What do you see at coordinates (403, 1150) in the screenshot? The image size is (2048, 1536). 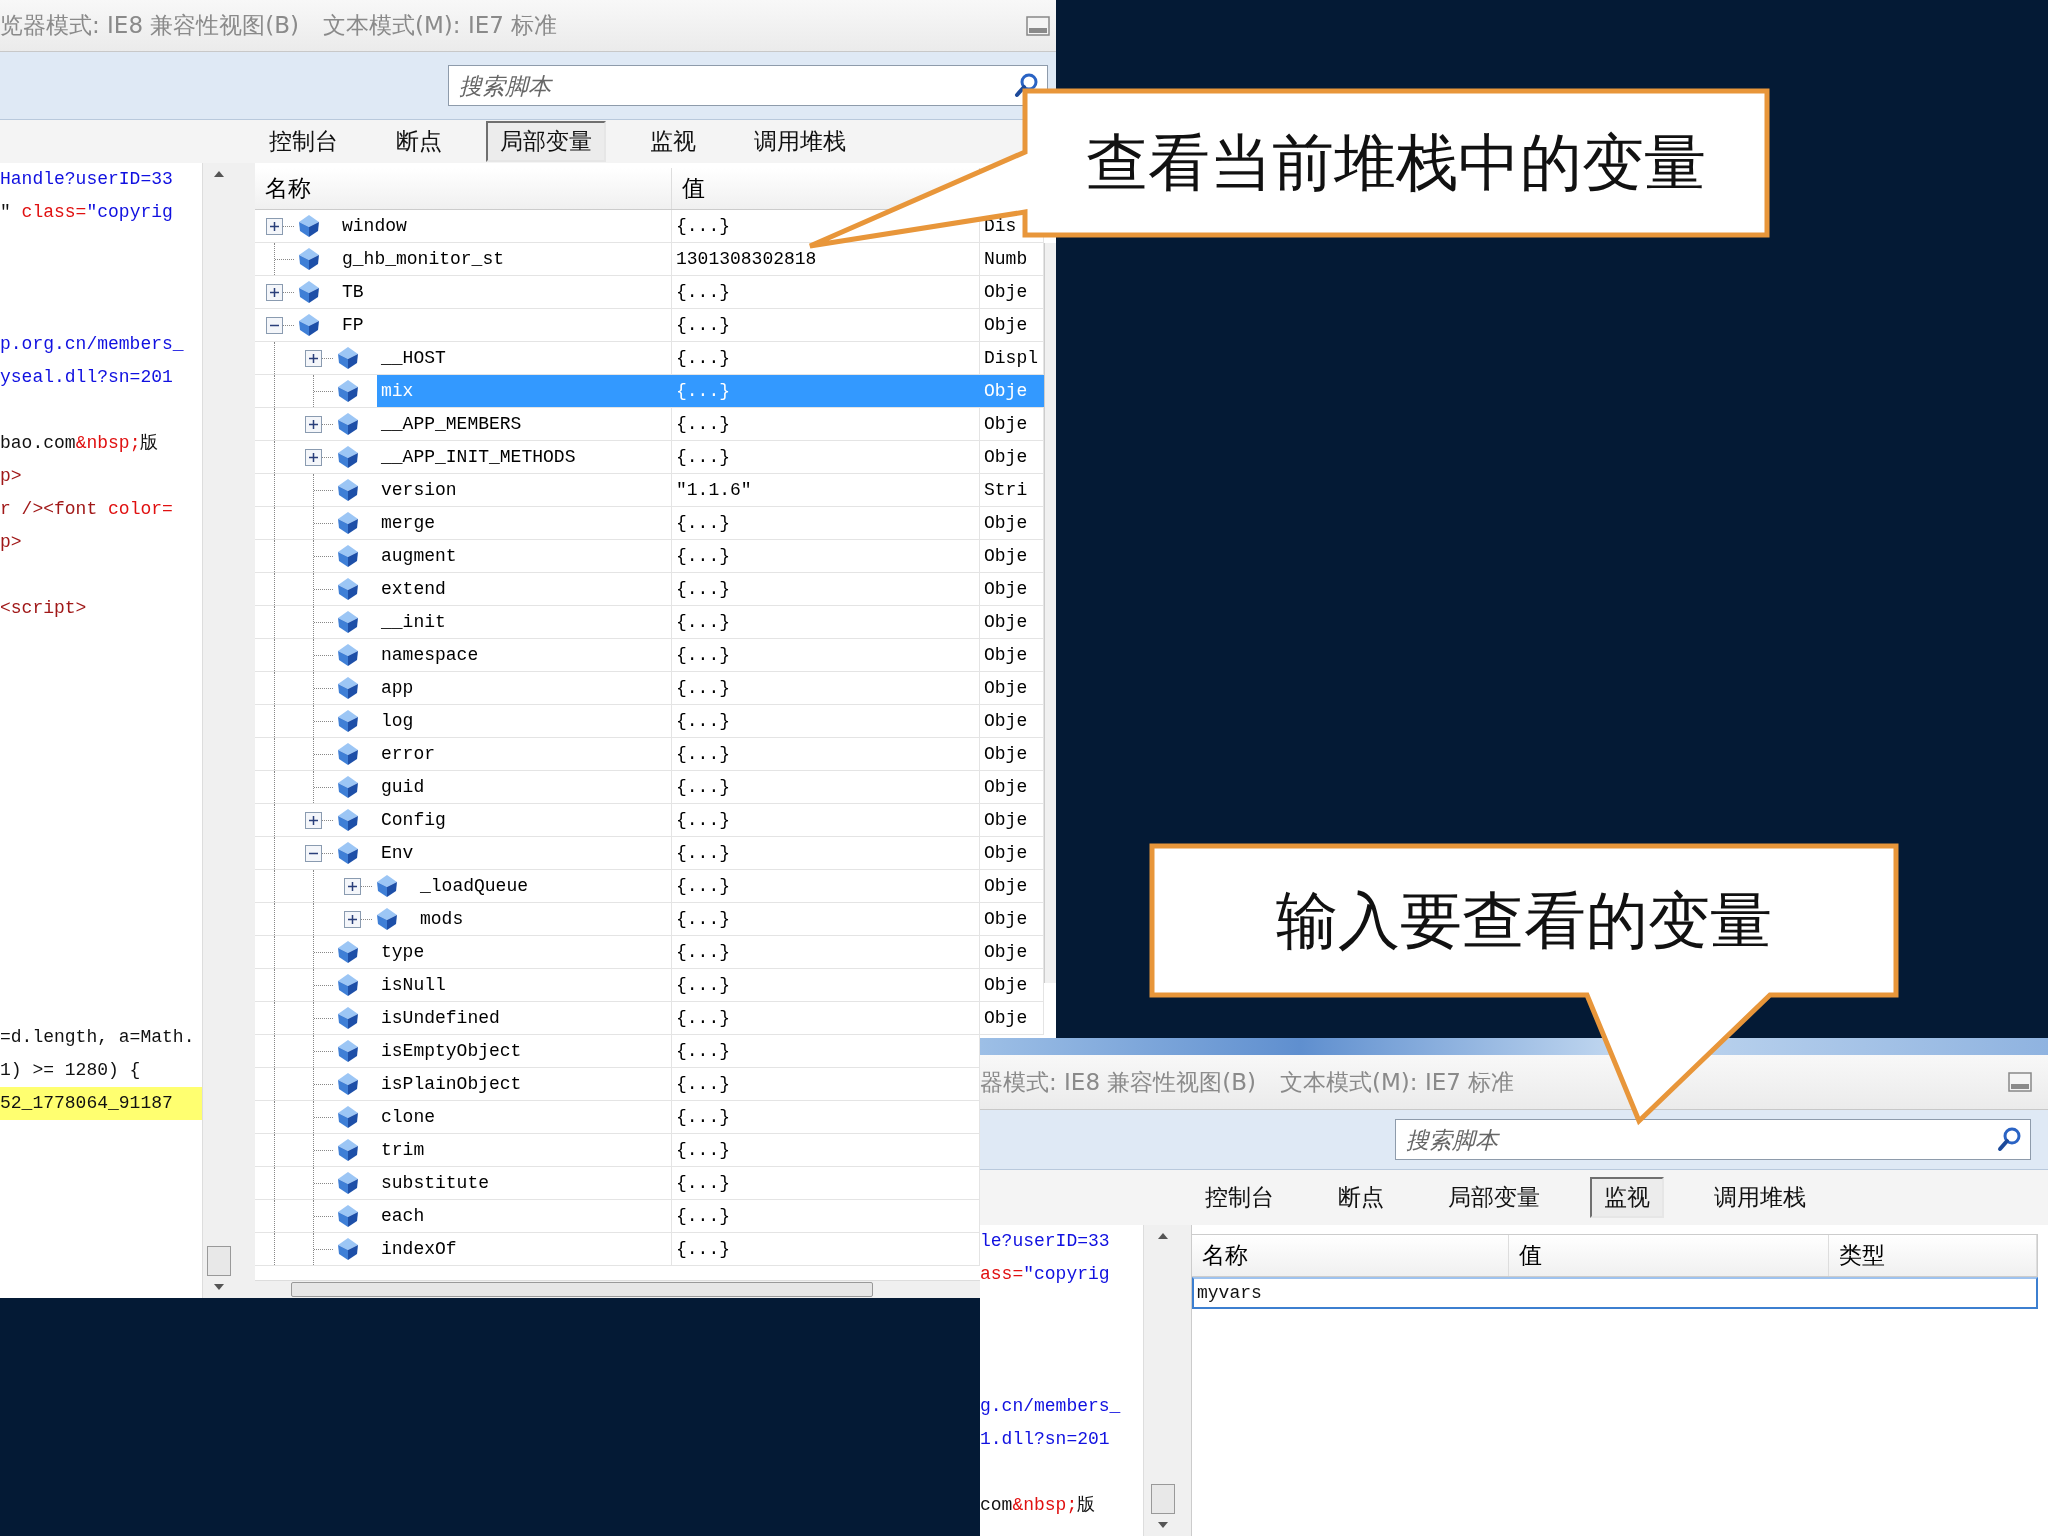 I see `variable-name: trim` at bounding box center [403, 1150].